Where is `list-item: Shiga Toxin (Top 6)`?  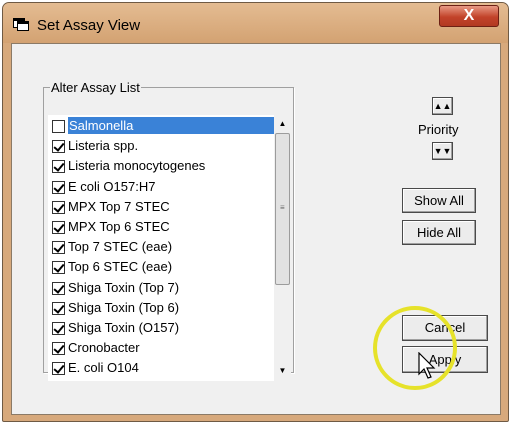 list-item: Shiga Toxin (Top 6) is located at coordinates (164, 308).